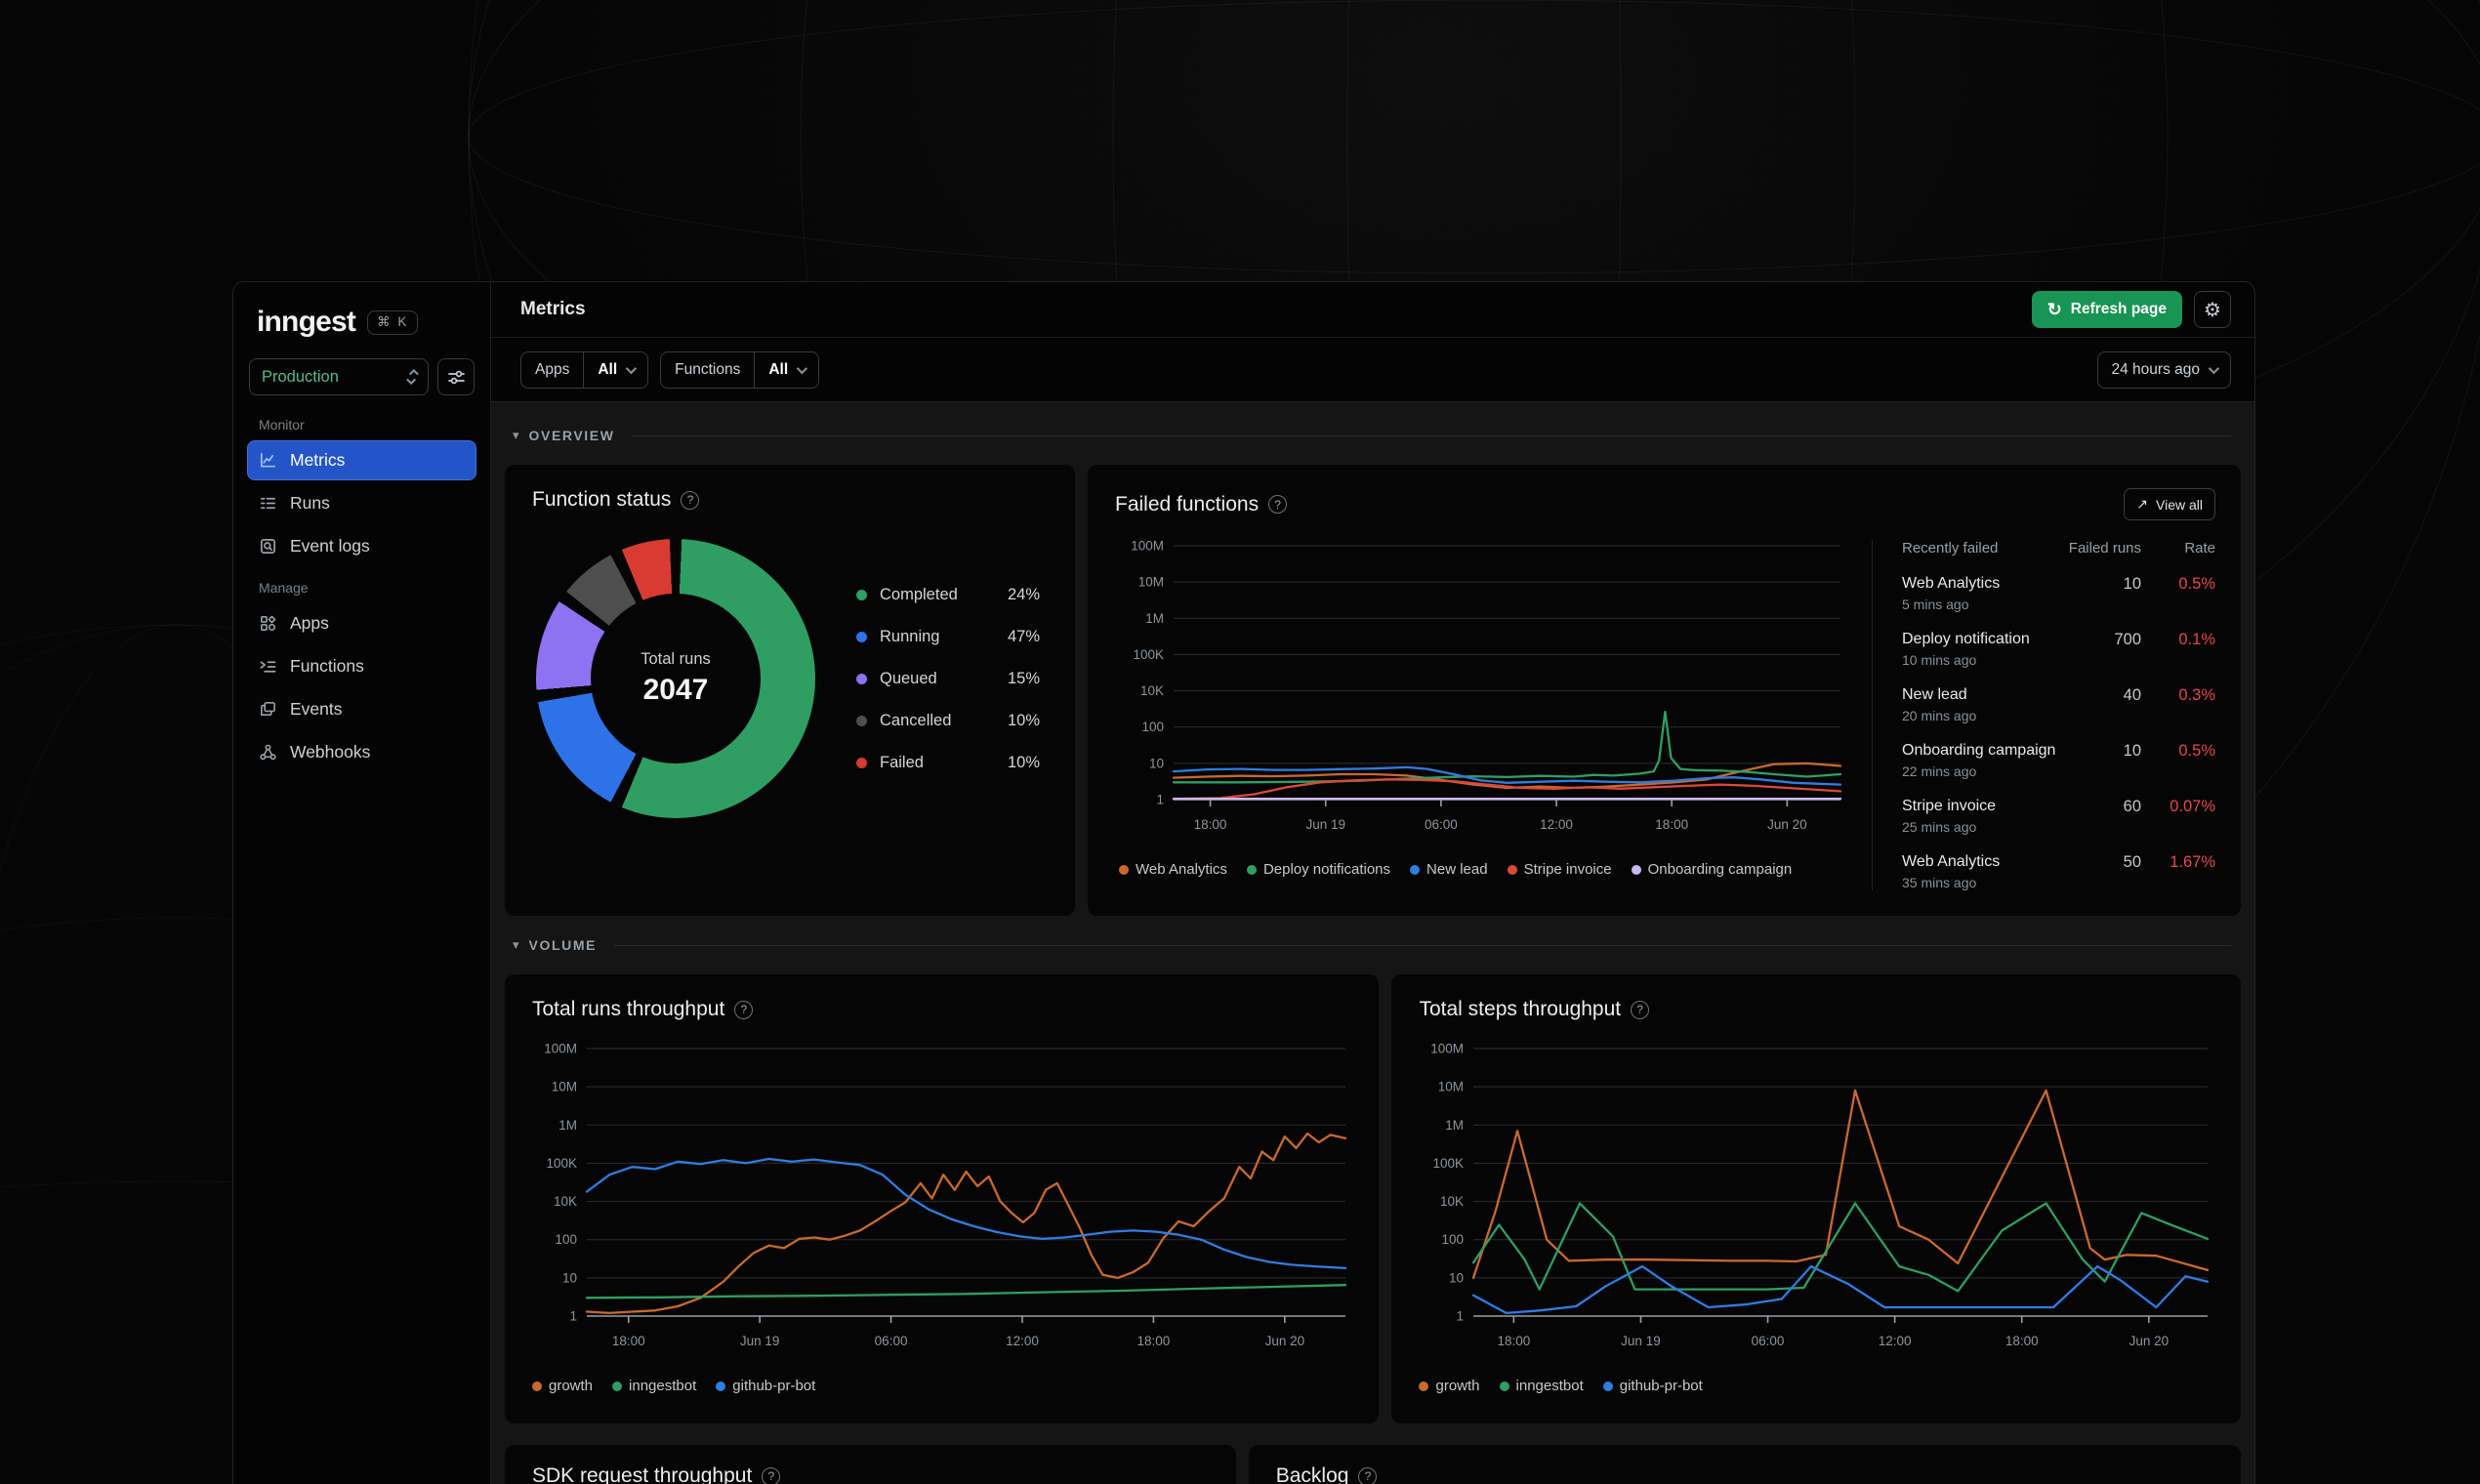 This screenshot has width=2480, height=1484. What do you see at coordinates (2054, 310) in the screenshot?
I see `refresh-icon: ↻` at bounding box center [2054, 310].